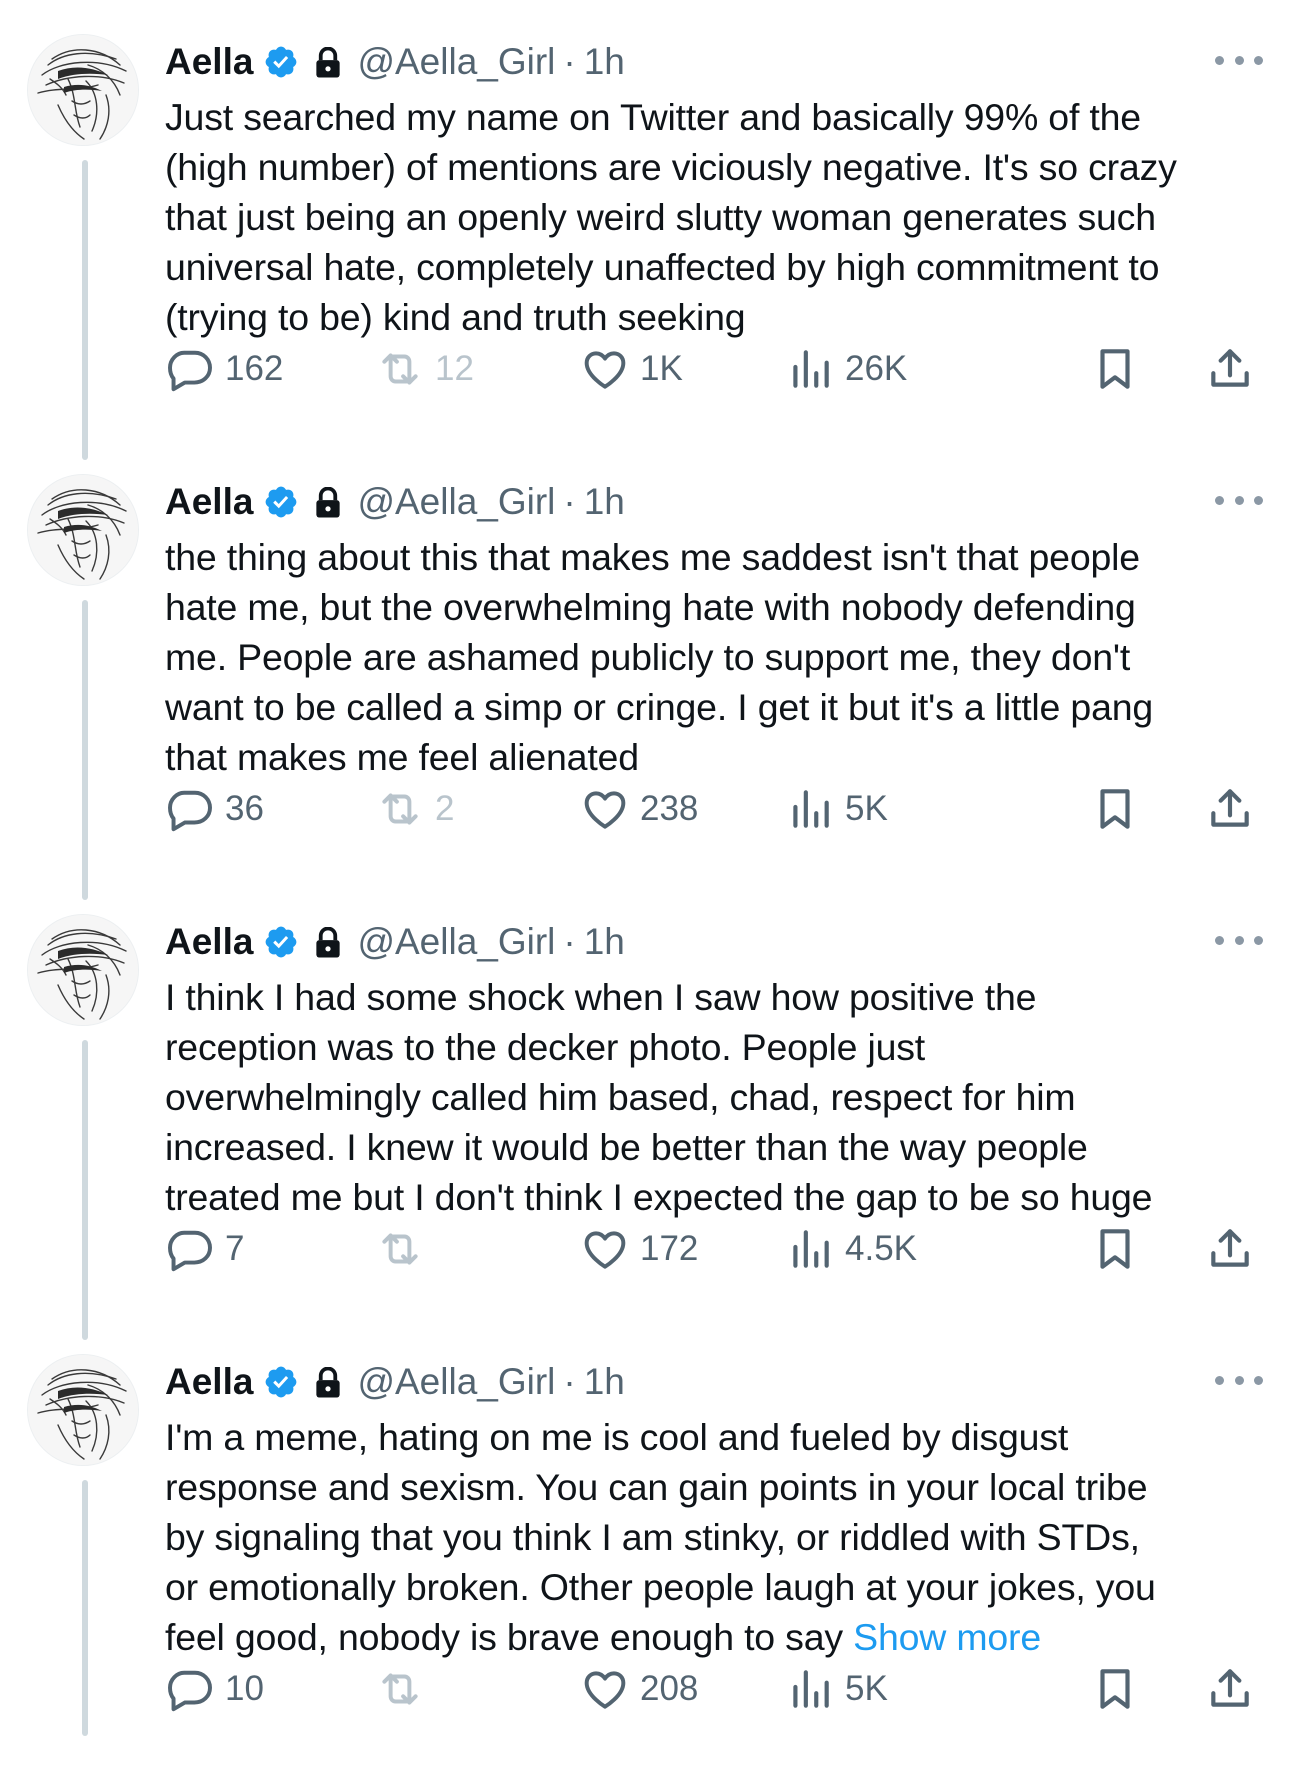 The image size is (1290, 1778). What do you see at coordinates (669, 1688) in the screenshot?
I see `like-count: 208` at bounding box center [669, 1688].